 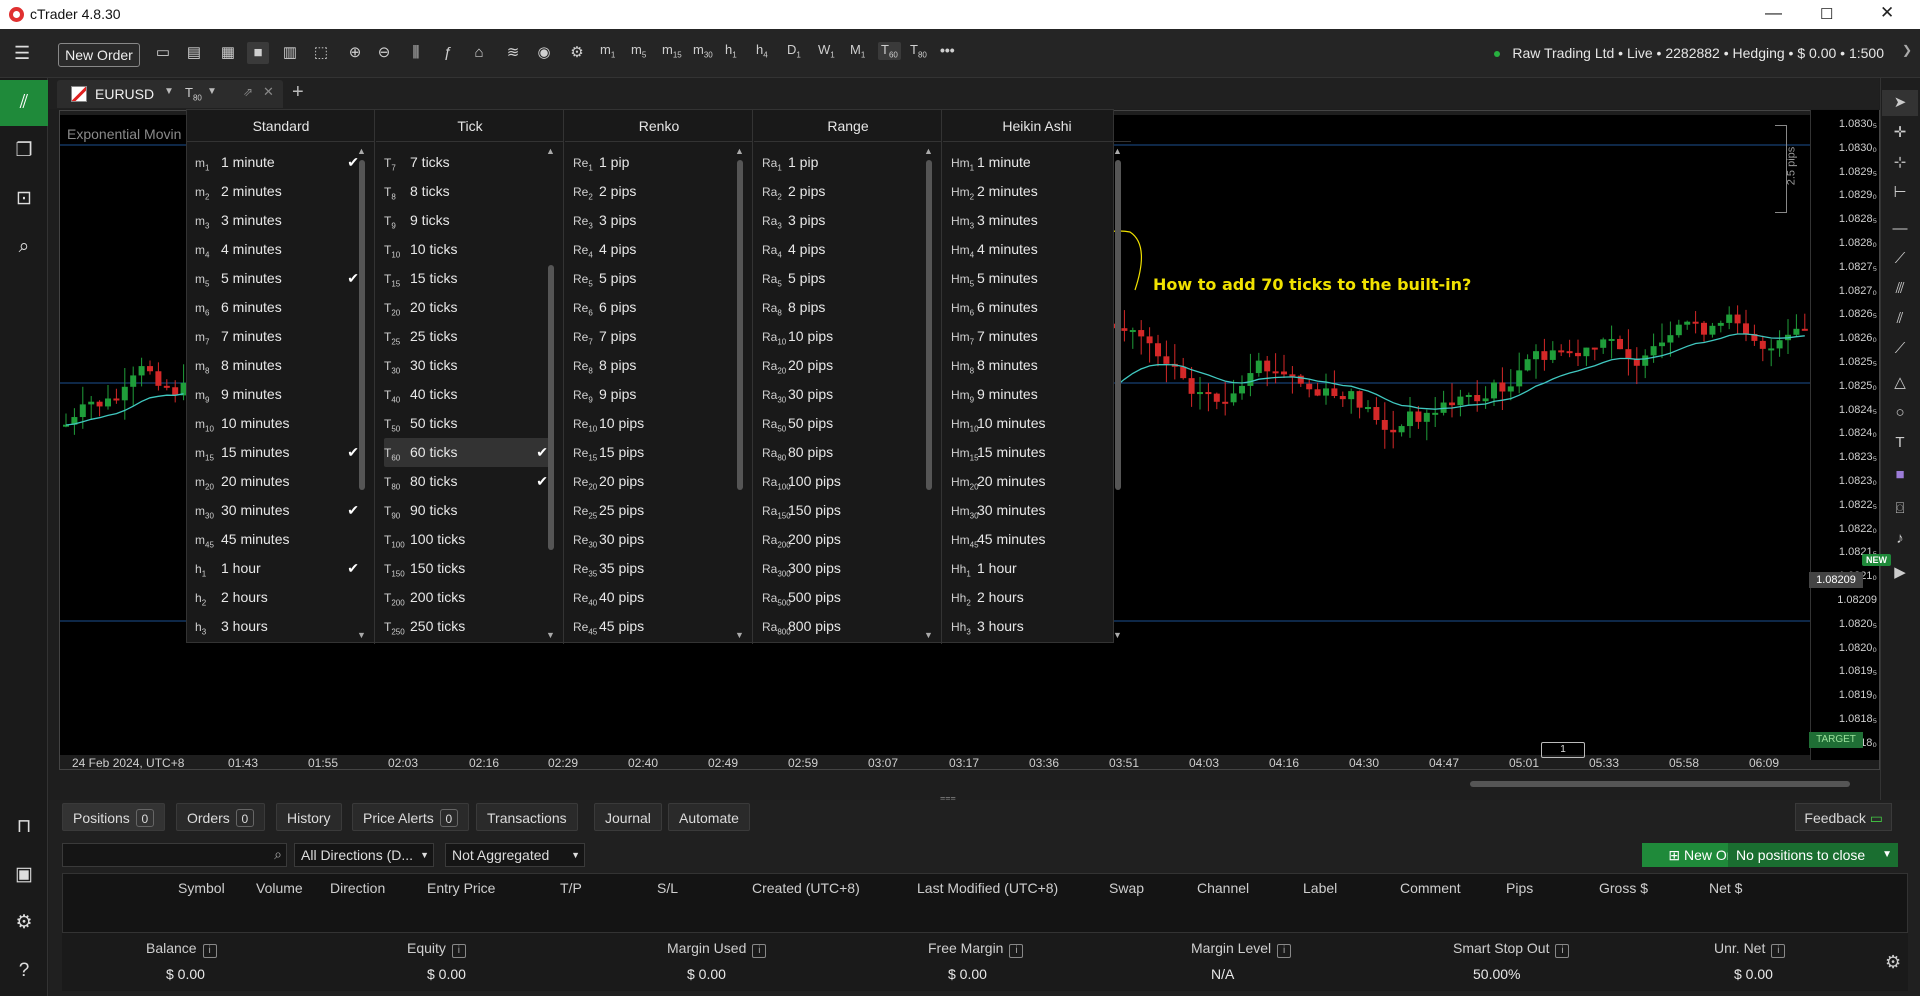 I want to click on timeframe-option: Hh1 1 hour, so click(x=1035, y=568).